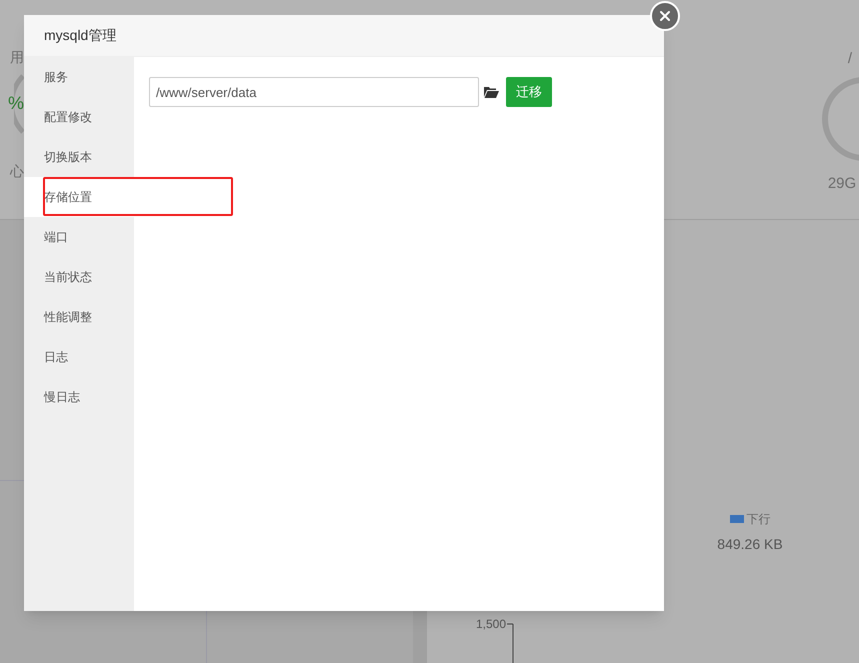  I want to click on dialog-title: mysqld管理, so click(80, 35).